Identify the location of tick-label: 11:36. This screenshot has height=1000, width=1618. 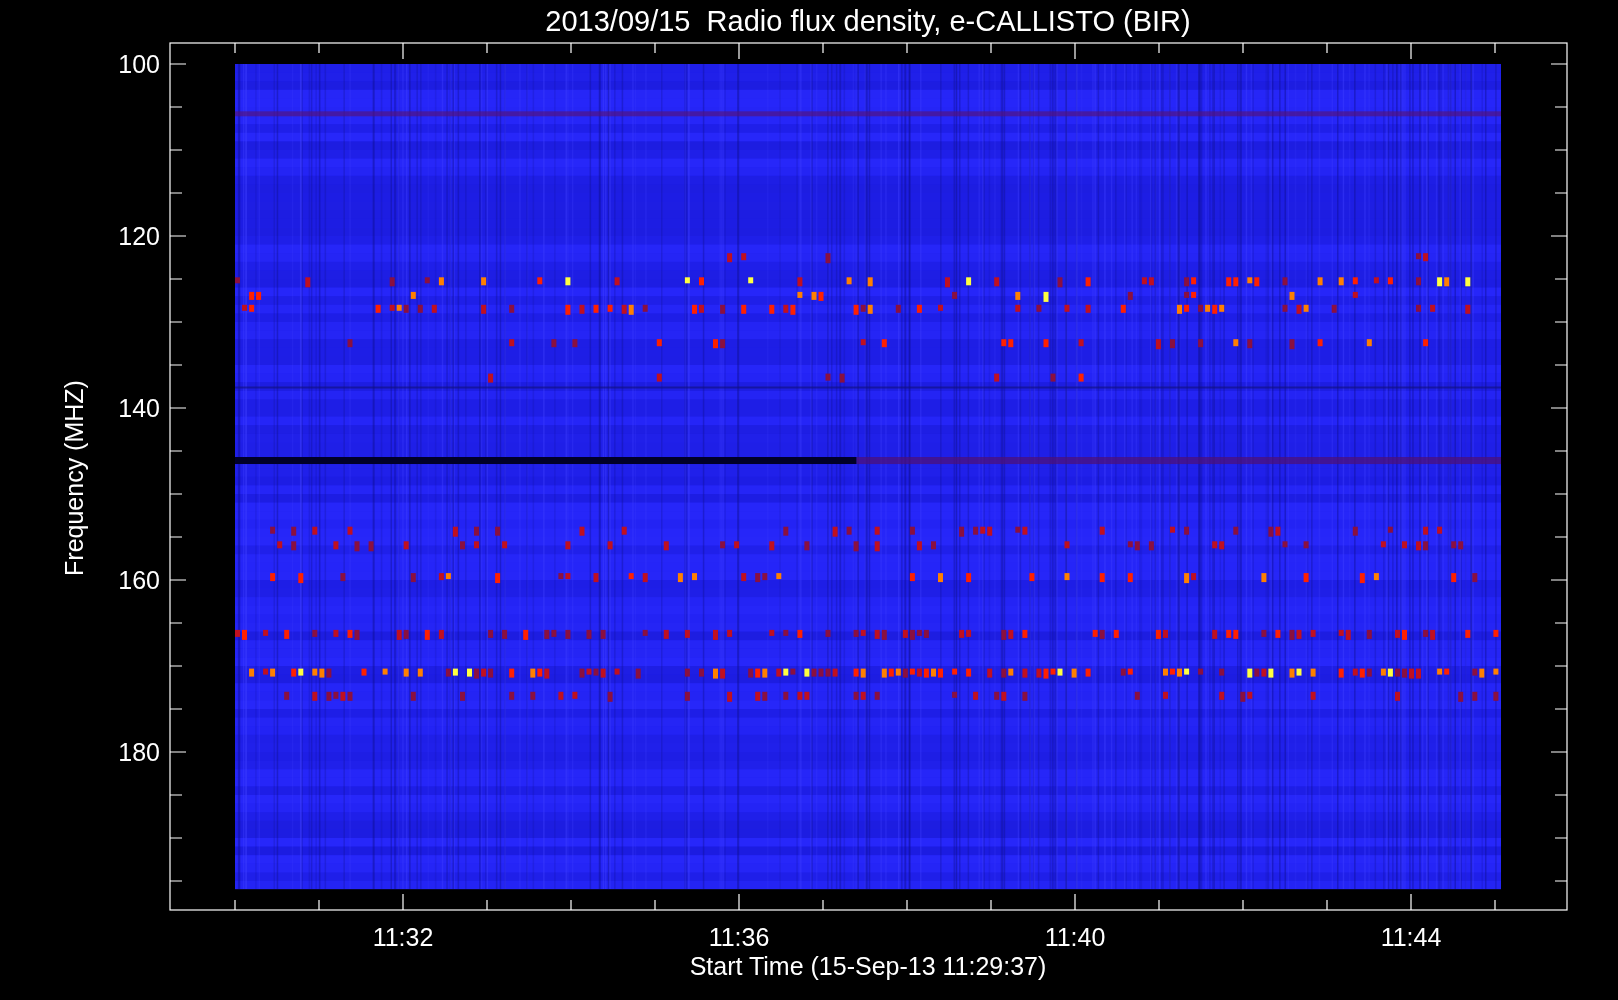
(739, 937).